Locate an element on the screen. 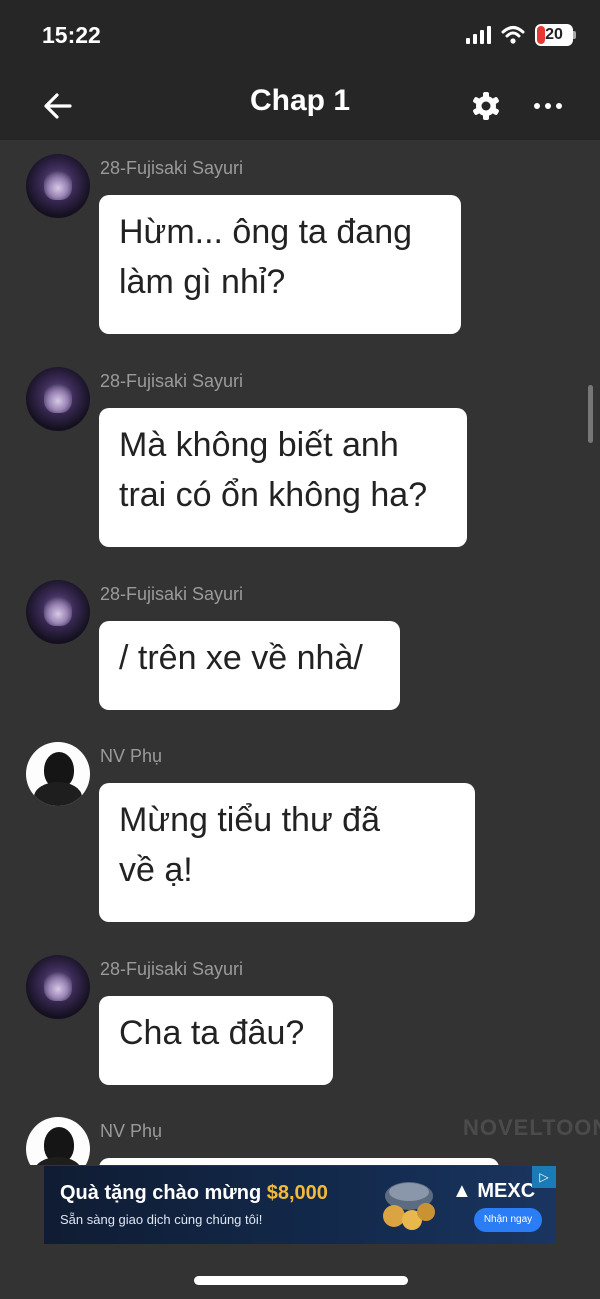 The image size is (600, 1299). message-bubble is located at coordinates (299, 1161).